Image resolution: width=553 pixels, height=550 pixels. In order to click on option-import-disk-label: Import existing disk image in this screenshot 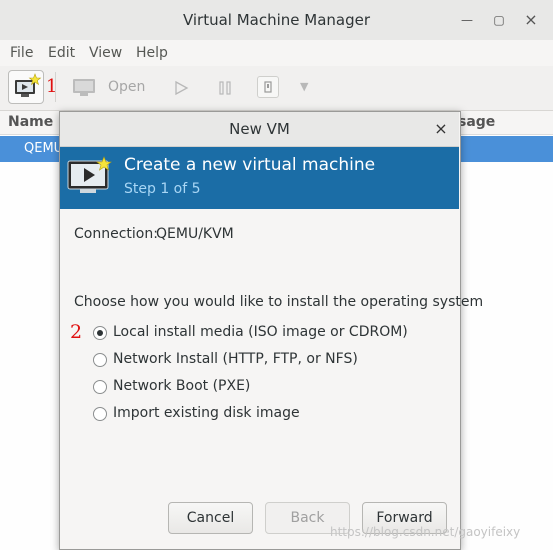, I will do `click(206, 413)`.